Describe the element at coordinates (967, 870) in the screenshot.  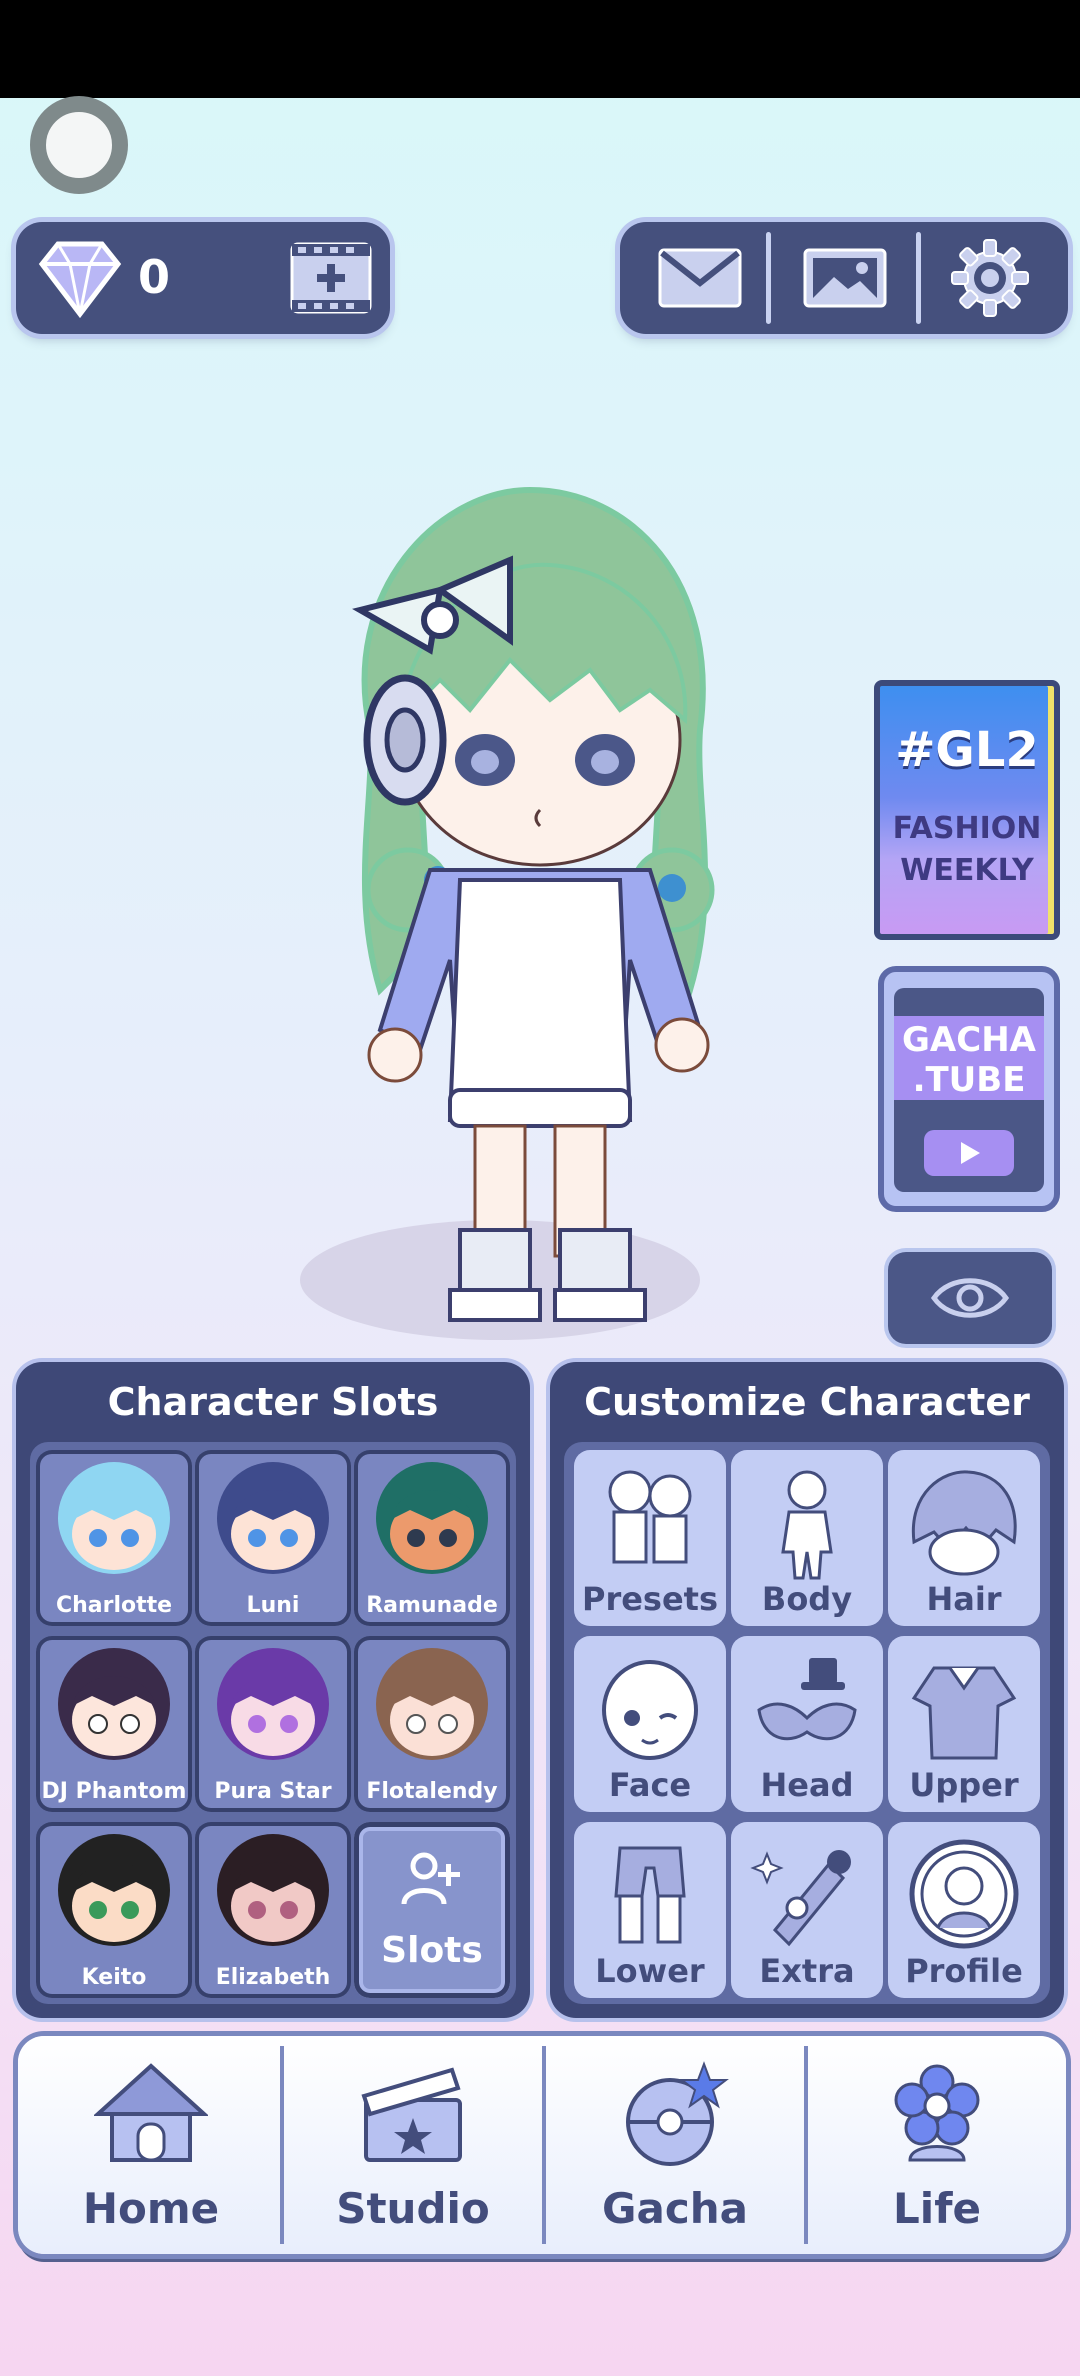
I see `banner-line: WEEKLY` at that location.